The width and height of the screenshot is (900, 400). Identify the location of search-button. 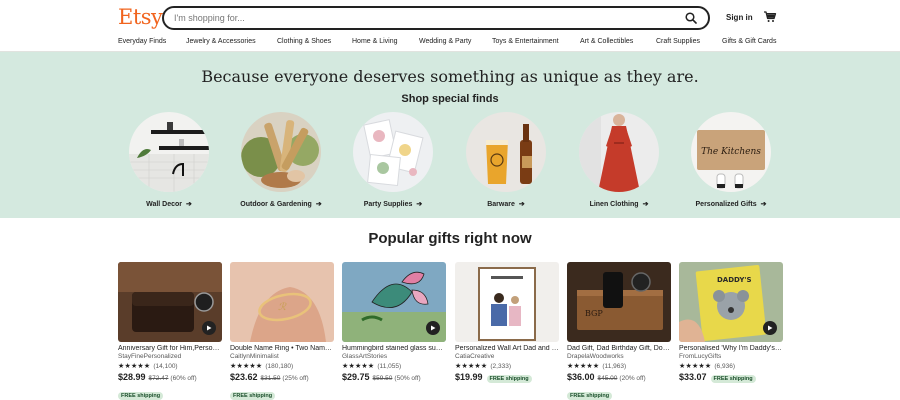
(691, 18).